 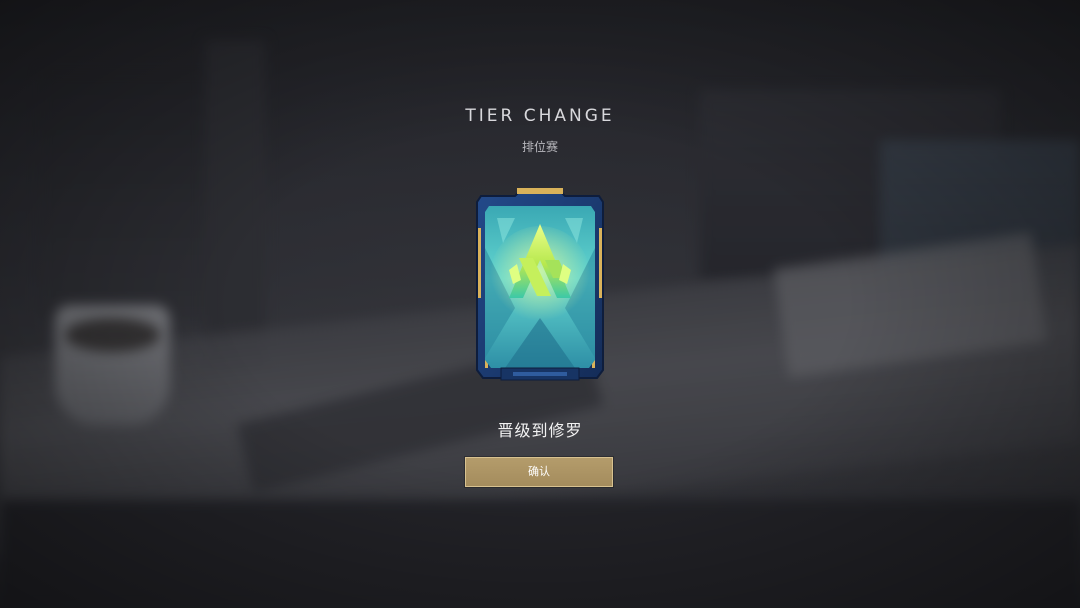 What do you see at coordinates (540, 116) in the screenshot?
I see `dialog-title: TIER CHANGE` at bounding box center [540, 116].